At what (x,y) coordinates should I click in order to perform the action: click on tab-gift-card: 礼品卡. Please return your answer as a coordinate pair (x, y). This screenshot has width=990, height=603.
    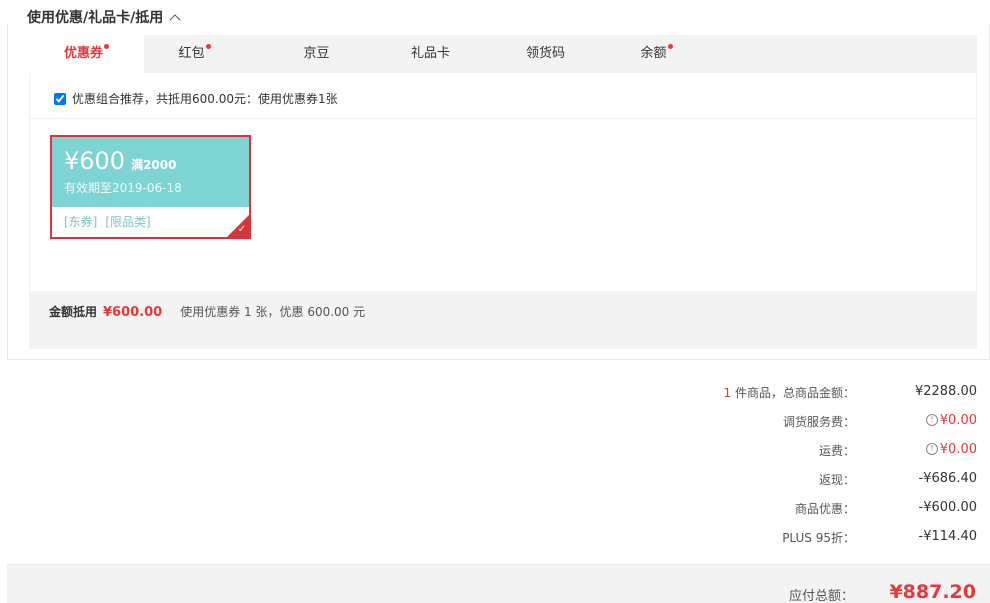
    Looking at the image, I should click on (430, 54).